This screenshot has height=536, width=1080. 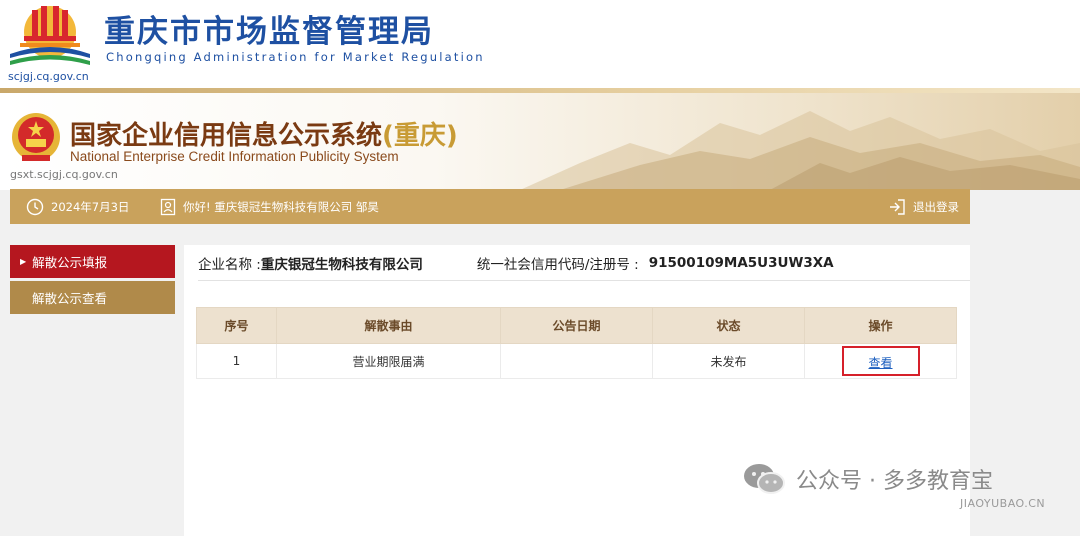 I want to click on current-date: 2024年7月3日, so click(x=90, y=206).